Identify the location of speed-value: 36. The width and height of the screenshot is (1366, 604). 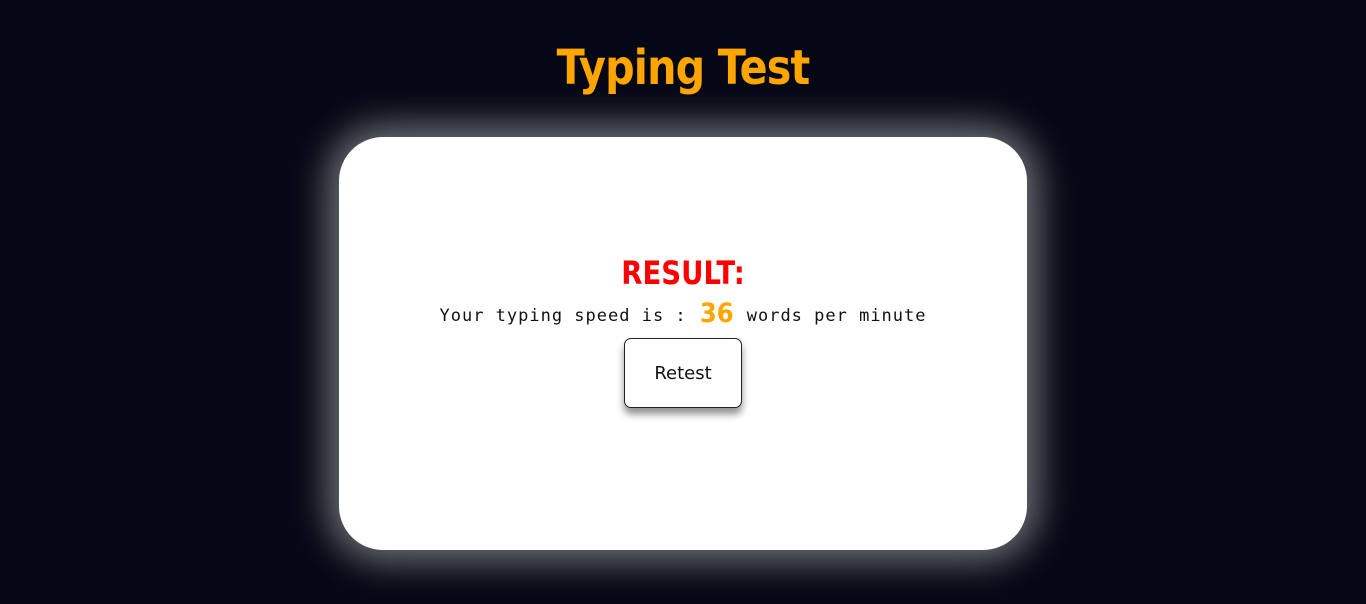
(716, 313).